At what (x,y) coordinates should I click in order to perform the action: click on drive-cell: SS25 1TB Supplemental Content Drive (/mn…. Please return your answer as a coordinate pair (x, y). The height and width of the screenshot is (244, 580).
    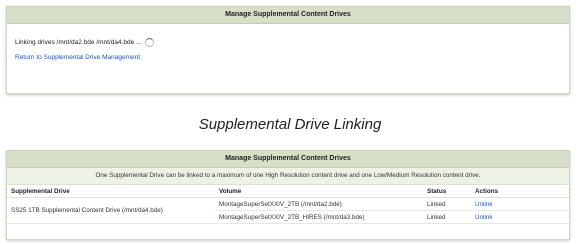
    Looking at the image, I should click on (111, 210).